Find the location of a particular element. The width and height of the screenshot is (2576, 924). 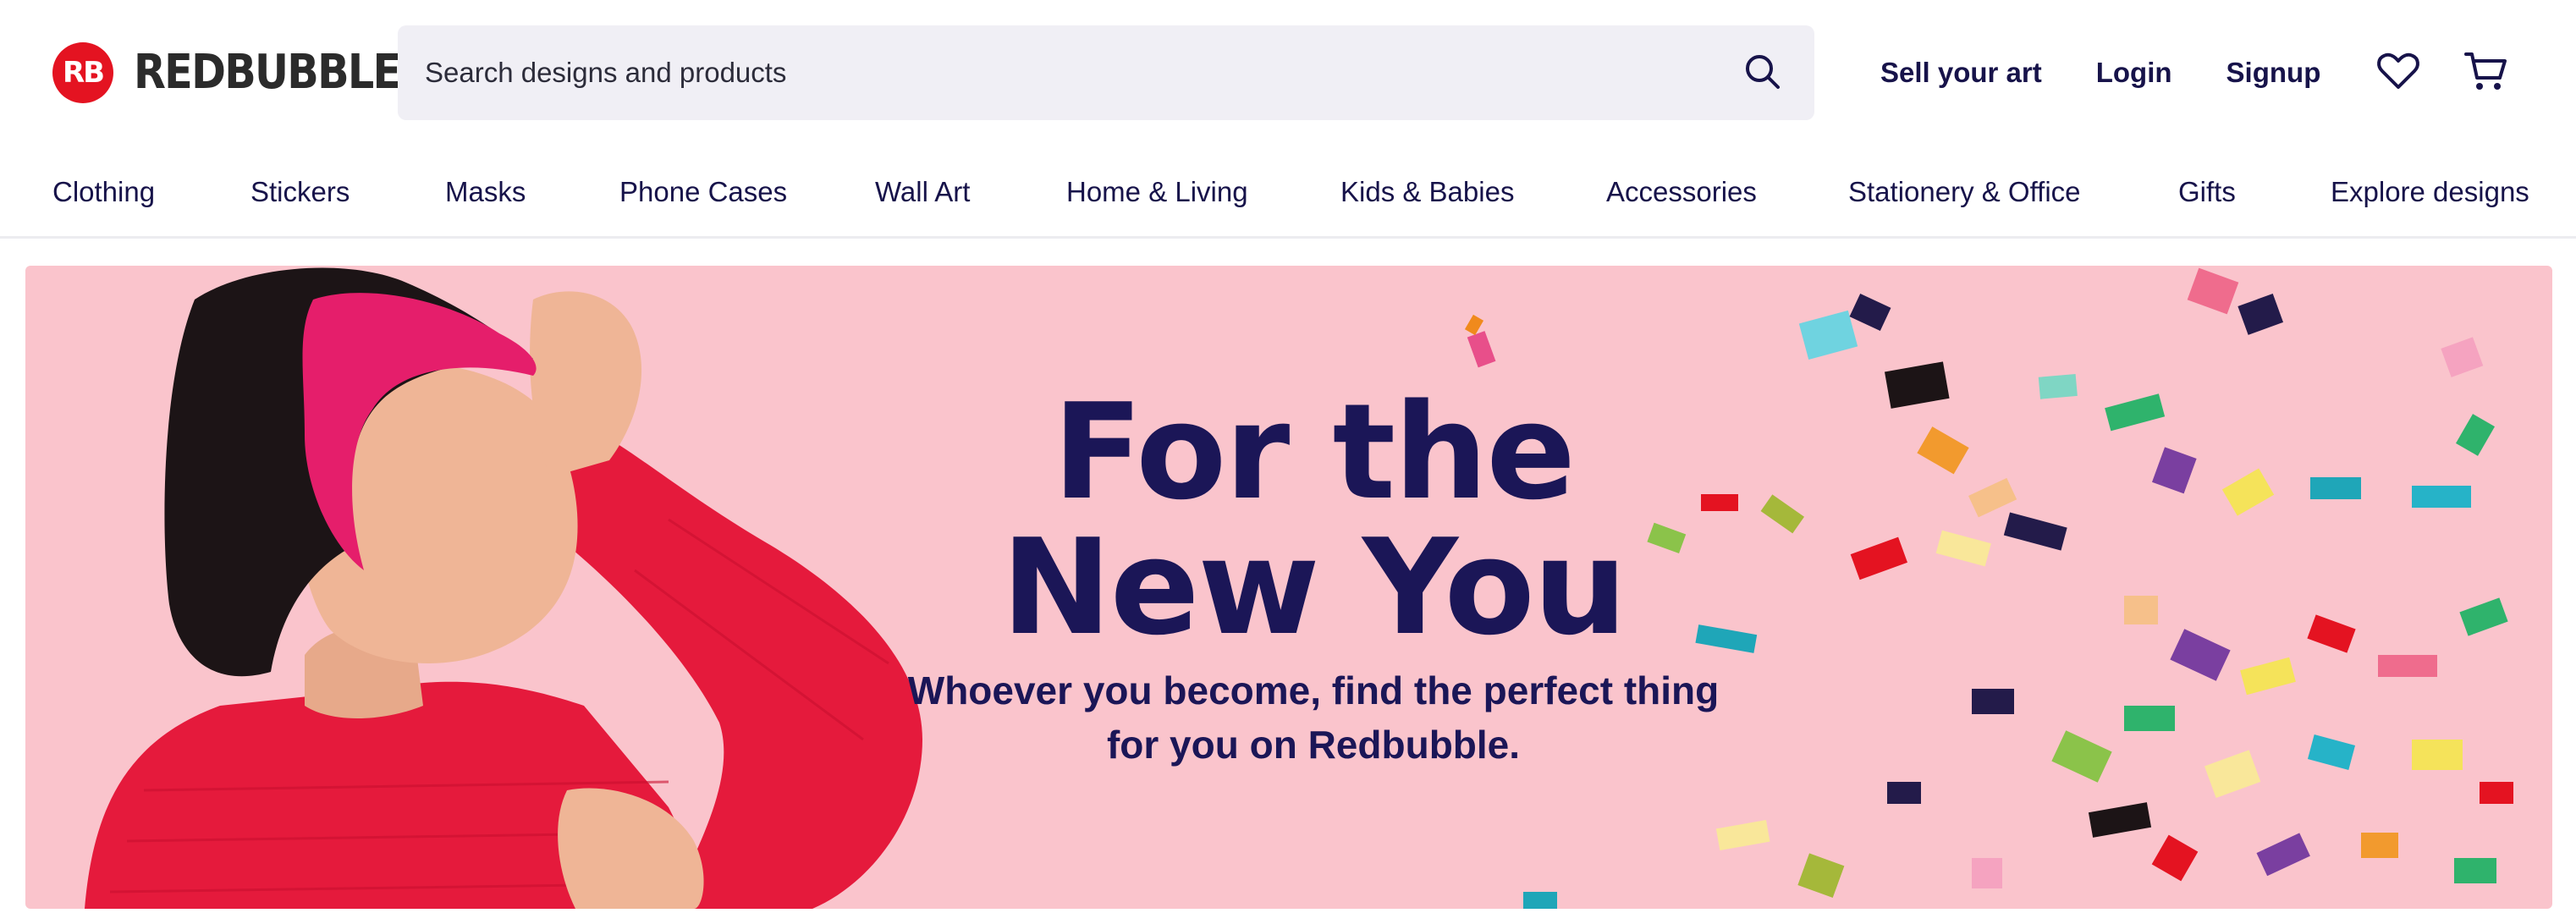

nav-item-kids-babies: Kids & Babies is located at coordinates (1427, 192).